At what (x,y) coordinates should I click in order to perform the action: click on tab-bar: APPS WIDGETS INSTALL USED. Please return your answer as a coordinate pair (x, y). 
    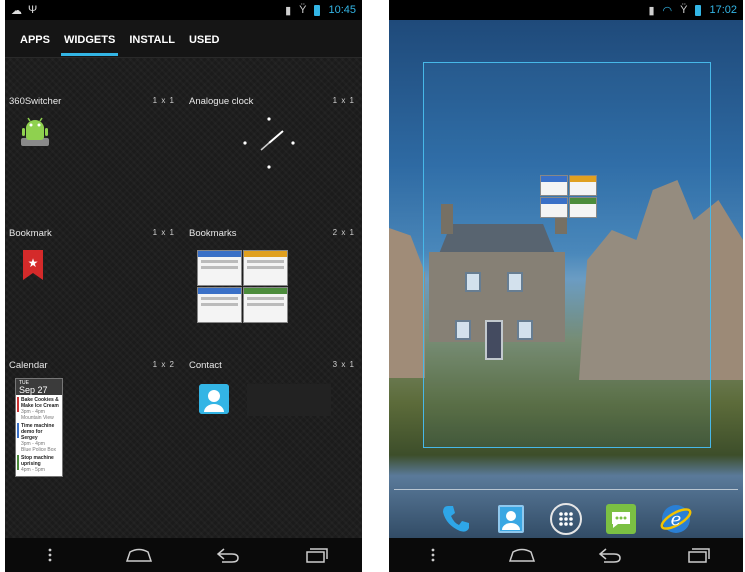
    Looking at the image, I should click on (183, 39).